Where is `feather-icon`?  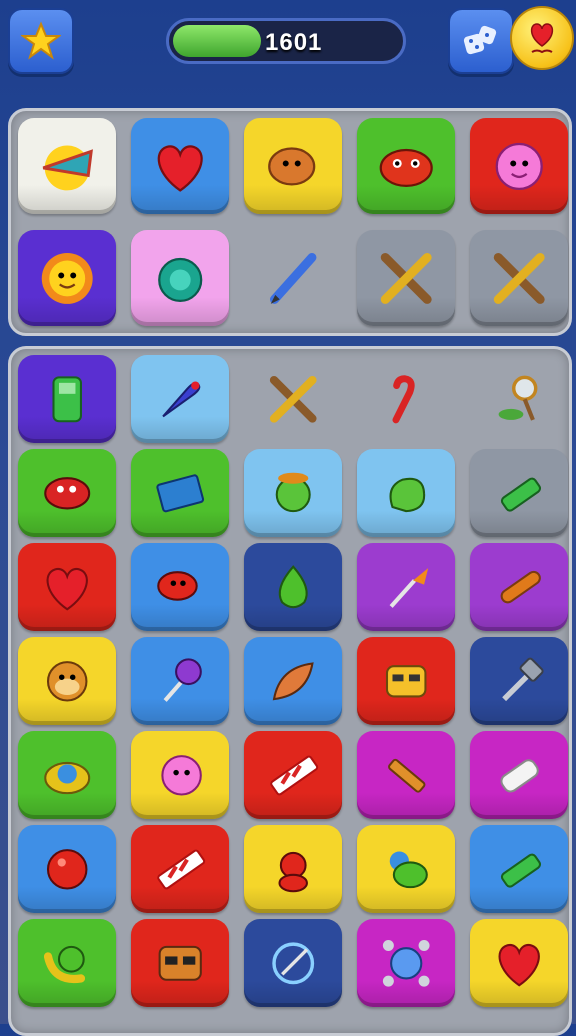 feather-icon is located at coordinates (293, 681).